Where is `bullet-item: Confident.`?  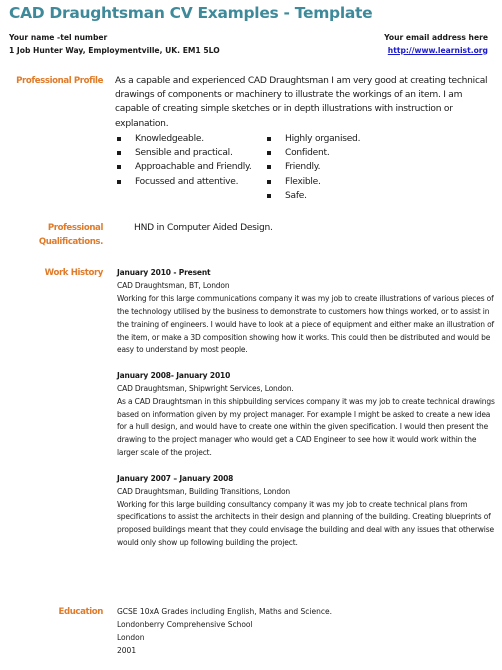 bullet-item: Confident. is located at coordinates (334, 153).